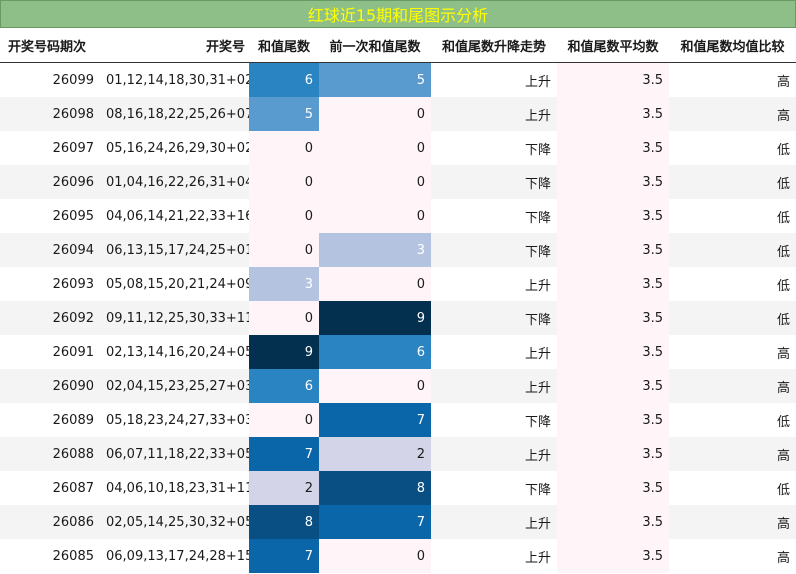 This screenshot has height=574, width=796. What do you see at coordinates (284, 522) in the screenshot?
I see `cell-tail: 8` at bounding box center [284, 522].